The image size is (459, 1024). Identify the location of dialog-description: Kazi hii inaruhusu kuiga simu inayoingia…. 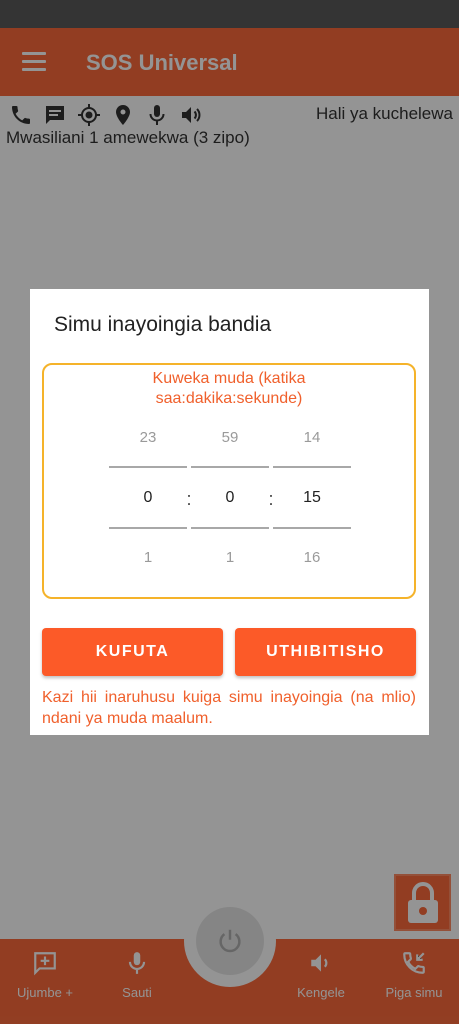
(229, 708).